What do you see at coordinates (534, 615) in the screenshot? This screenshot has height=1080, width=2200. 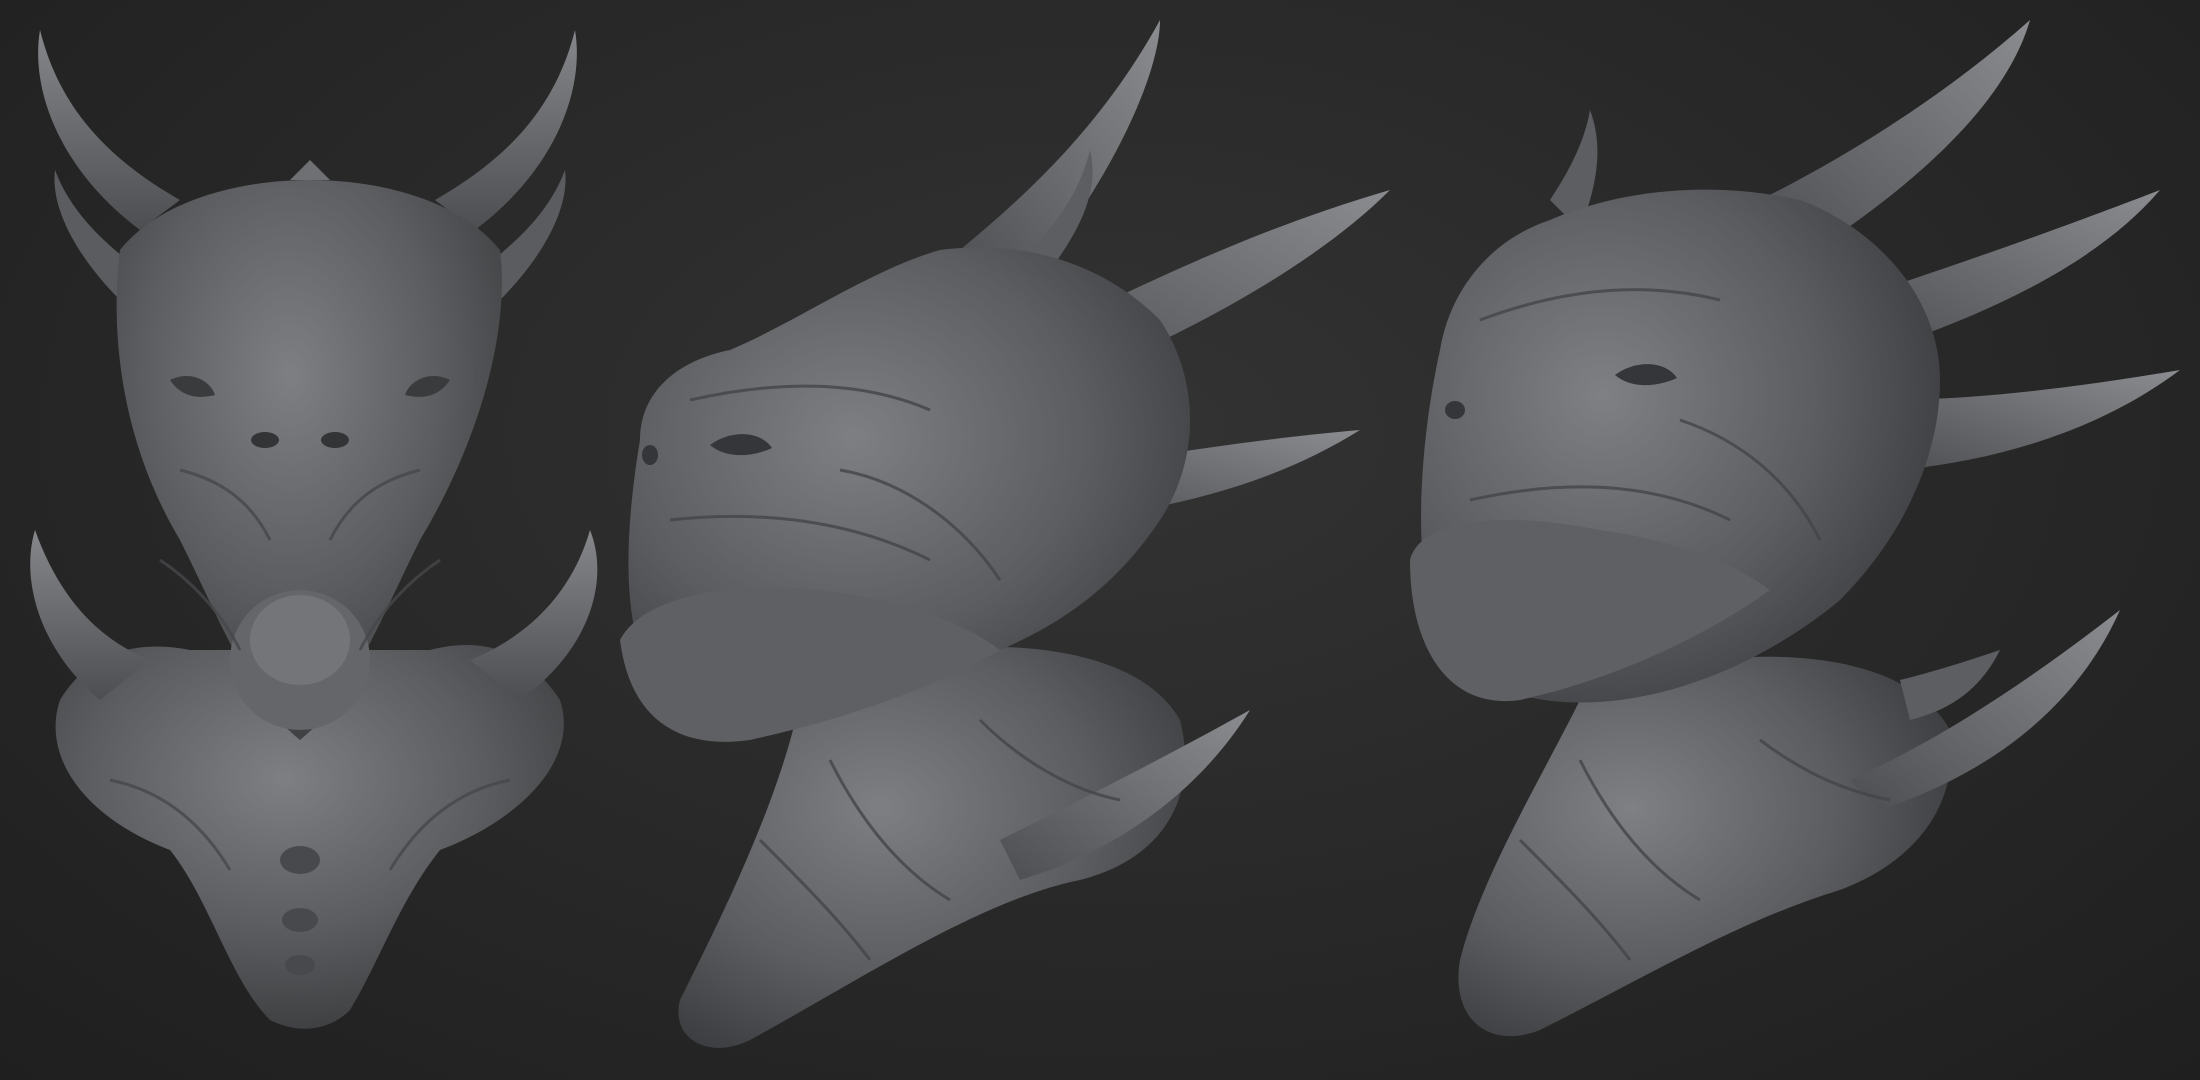 I see `right-lower-horn` at bounding box center [534, 615].